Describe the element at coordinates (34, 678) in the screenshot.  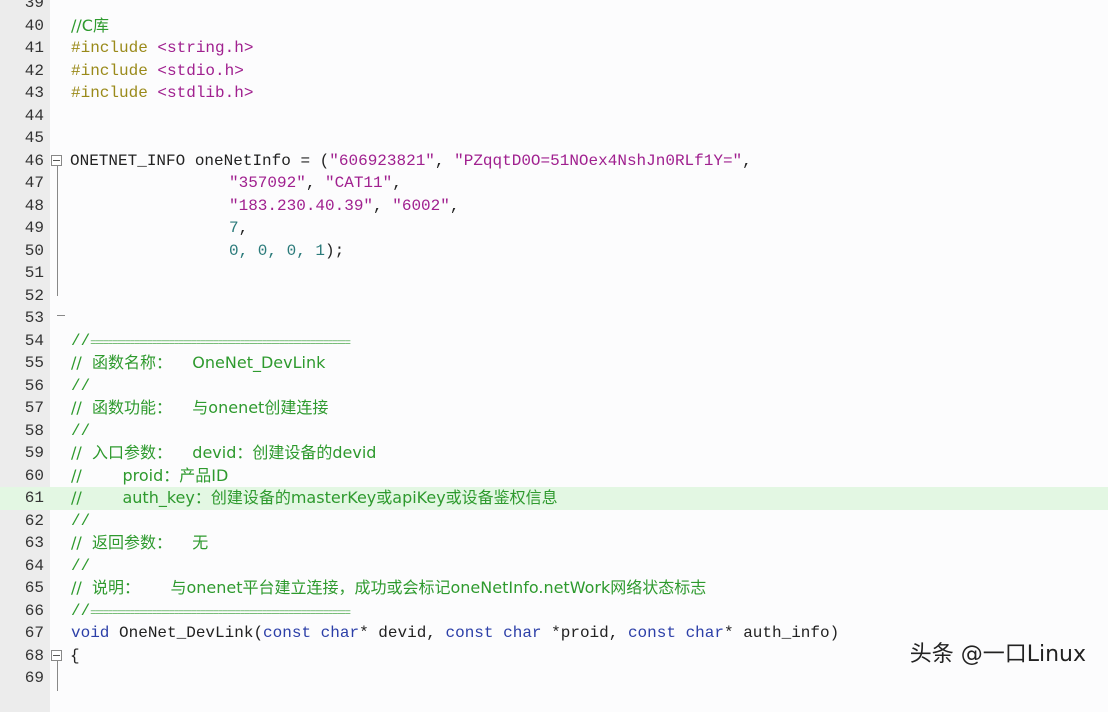
I see `line-number: 69` at that location.